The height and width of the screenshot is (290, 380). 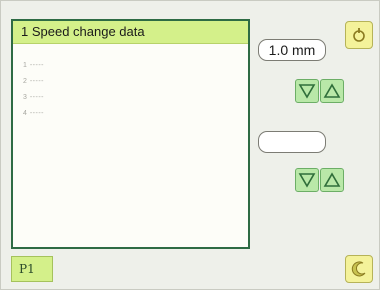 I want to click on moon-icon, so click(x=358, y=269).